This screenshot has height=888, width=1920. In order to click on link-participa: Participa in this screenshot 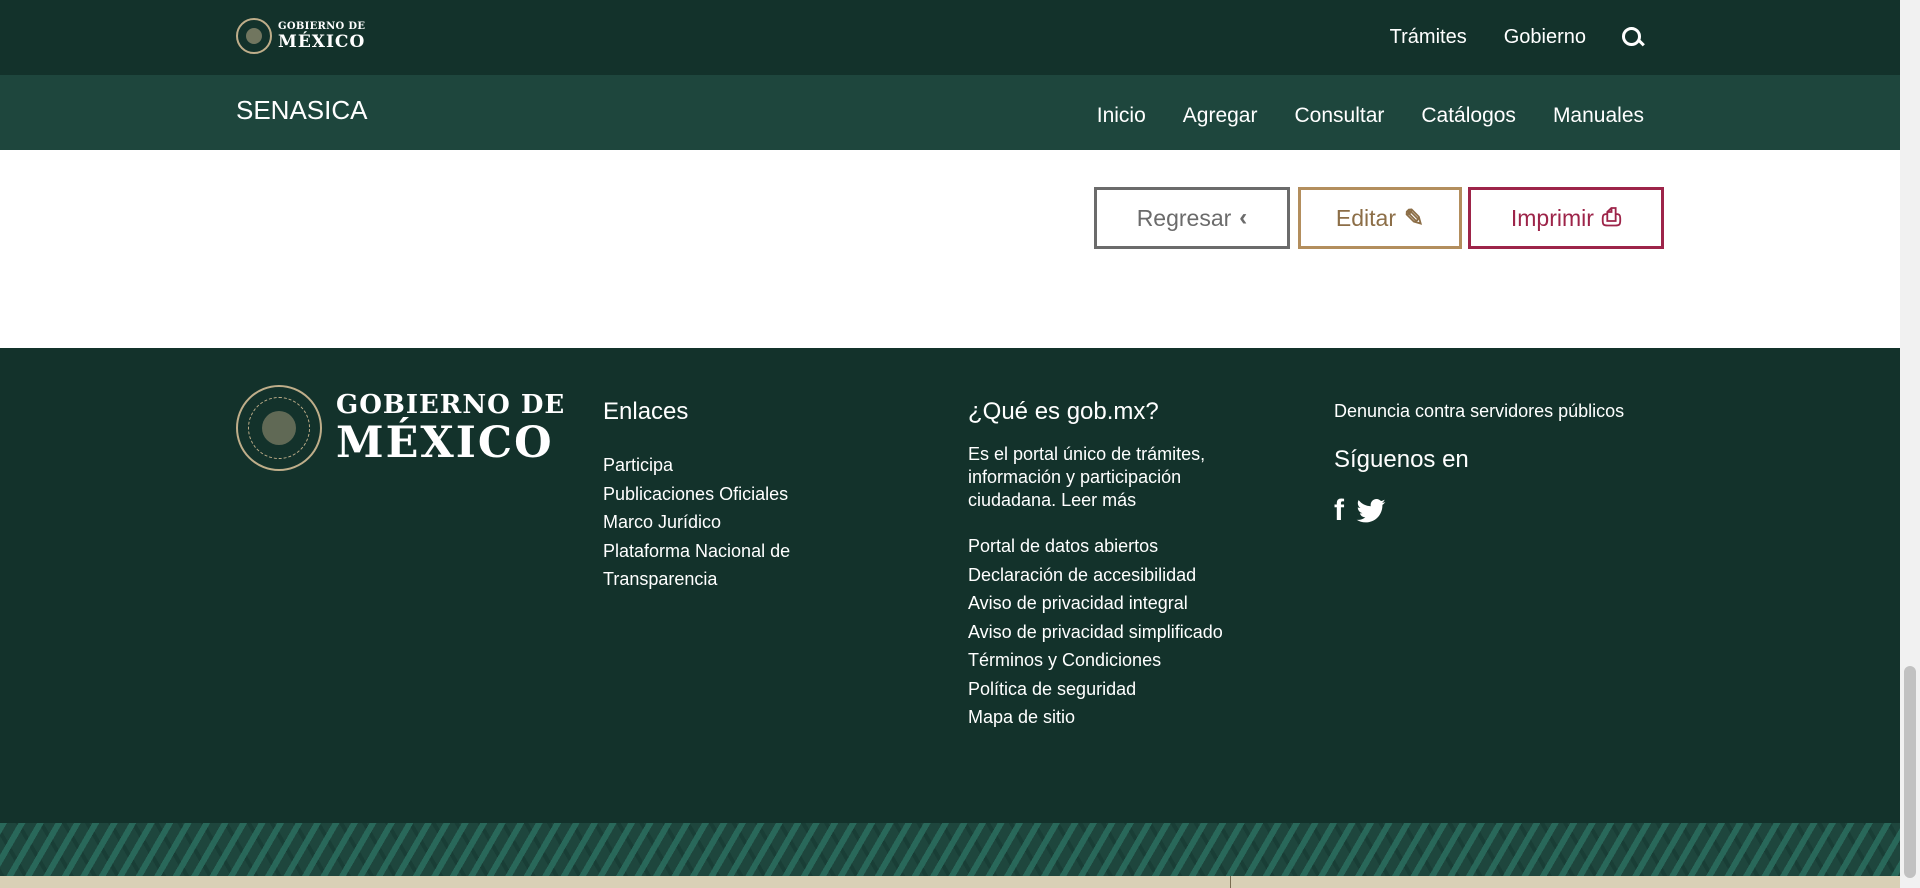, I will do `click(638, 465)`.